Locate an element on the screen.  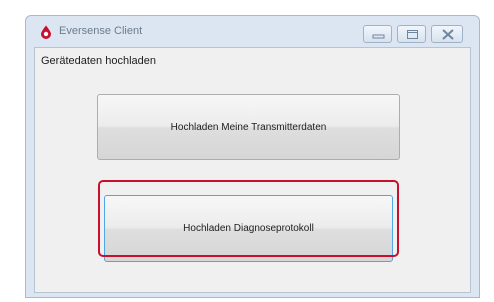
section-label: Gerätedaten hochladen is located at coordinates (98, 61).